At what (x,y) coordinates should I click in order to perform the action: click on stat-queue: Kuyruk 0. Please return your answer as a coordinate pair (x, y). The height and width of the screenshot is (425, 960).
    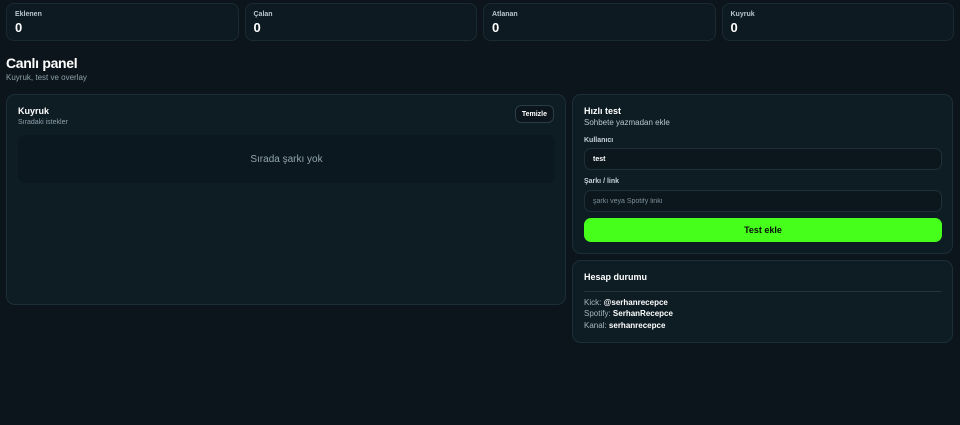
    Looking at the image, I should click on (837, 22).